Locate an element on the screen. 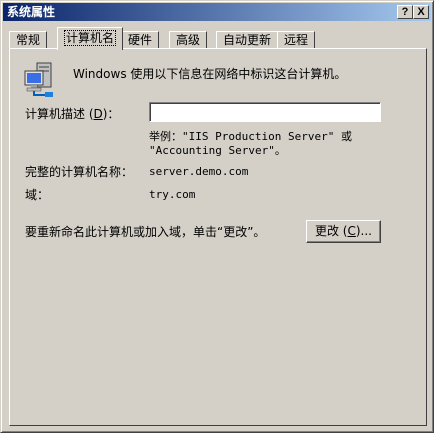 The height and width of the screenshot is (433, 434). tab-advanced-label: 高级 is located at coordinates (188, 40).